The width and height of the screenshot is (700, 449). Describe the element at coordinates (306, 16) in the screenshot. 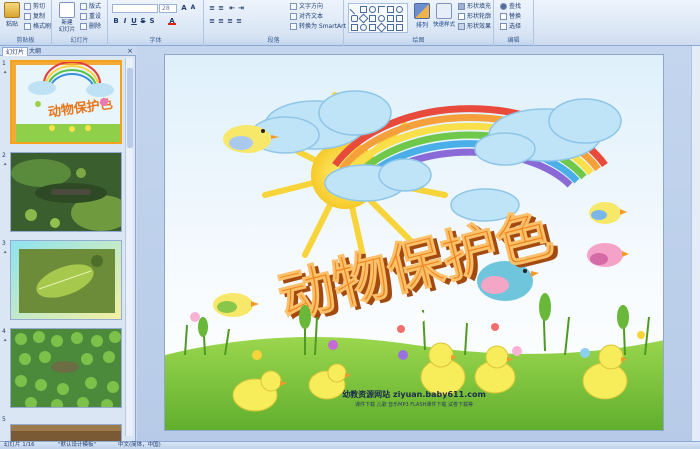

I see `align-text-button: 对齐文本` at that location.